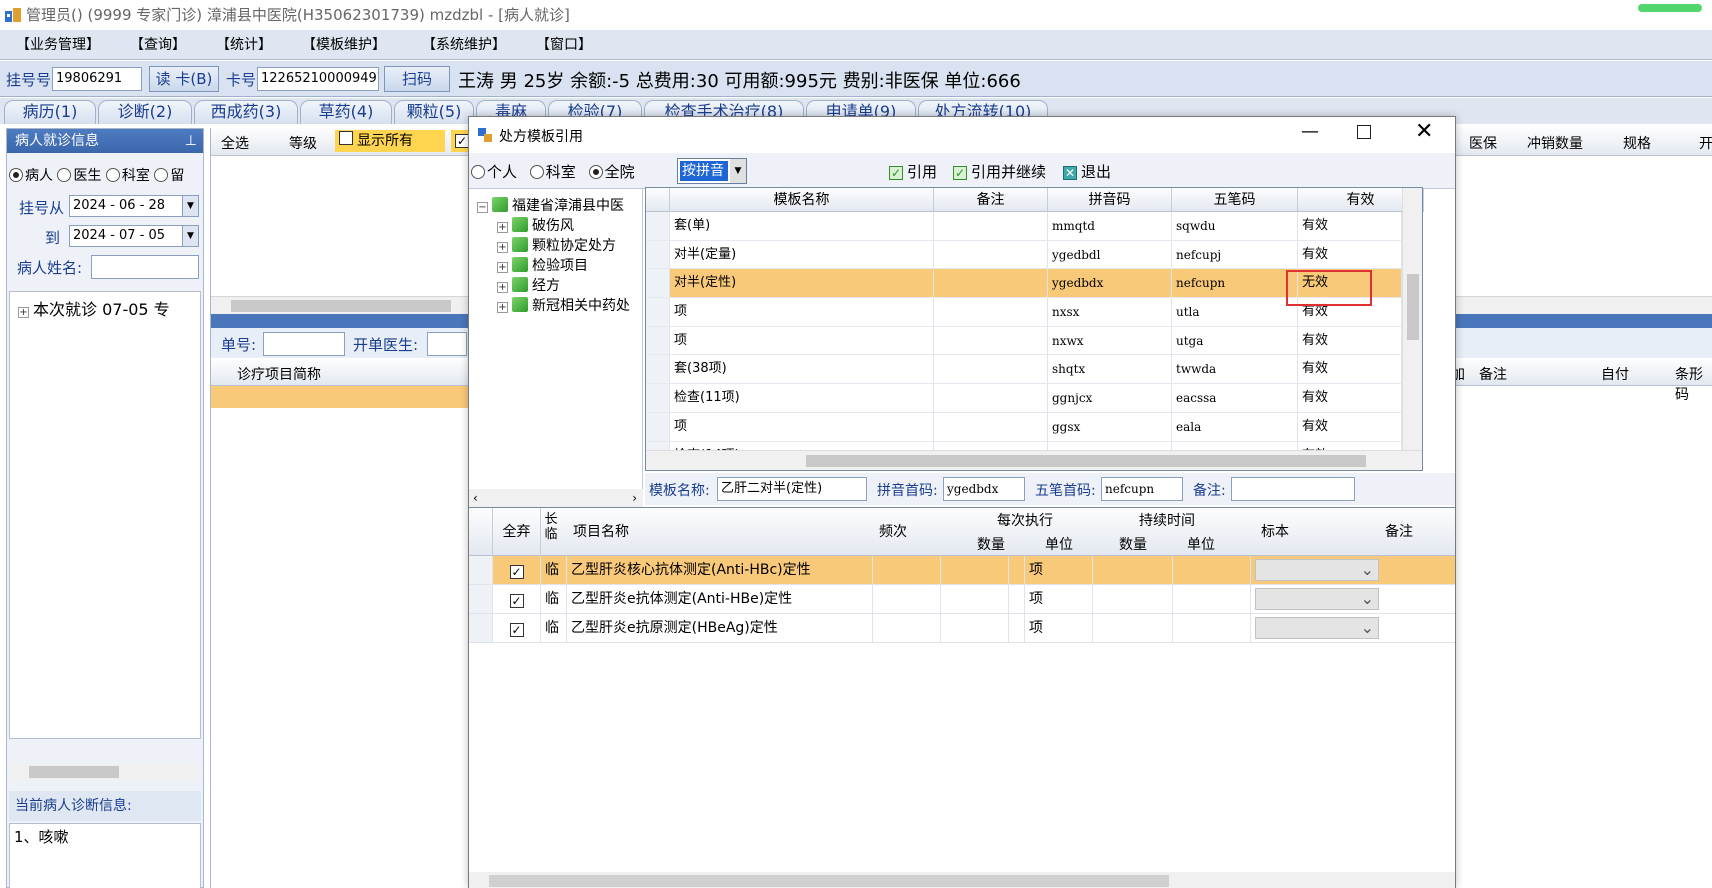 This screenshot has width=1712, height=888. Describe the element at coordinates (1110, 200) in the screenshot. I see `col-pinyin: 拼音码` at that location.